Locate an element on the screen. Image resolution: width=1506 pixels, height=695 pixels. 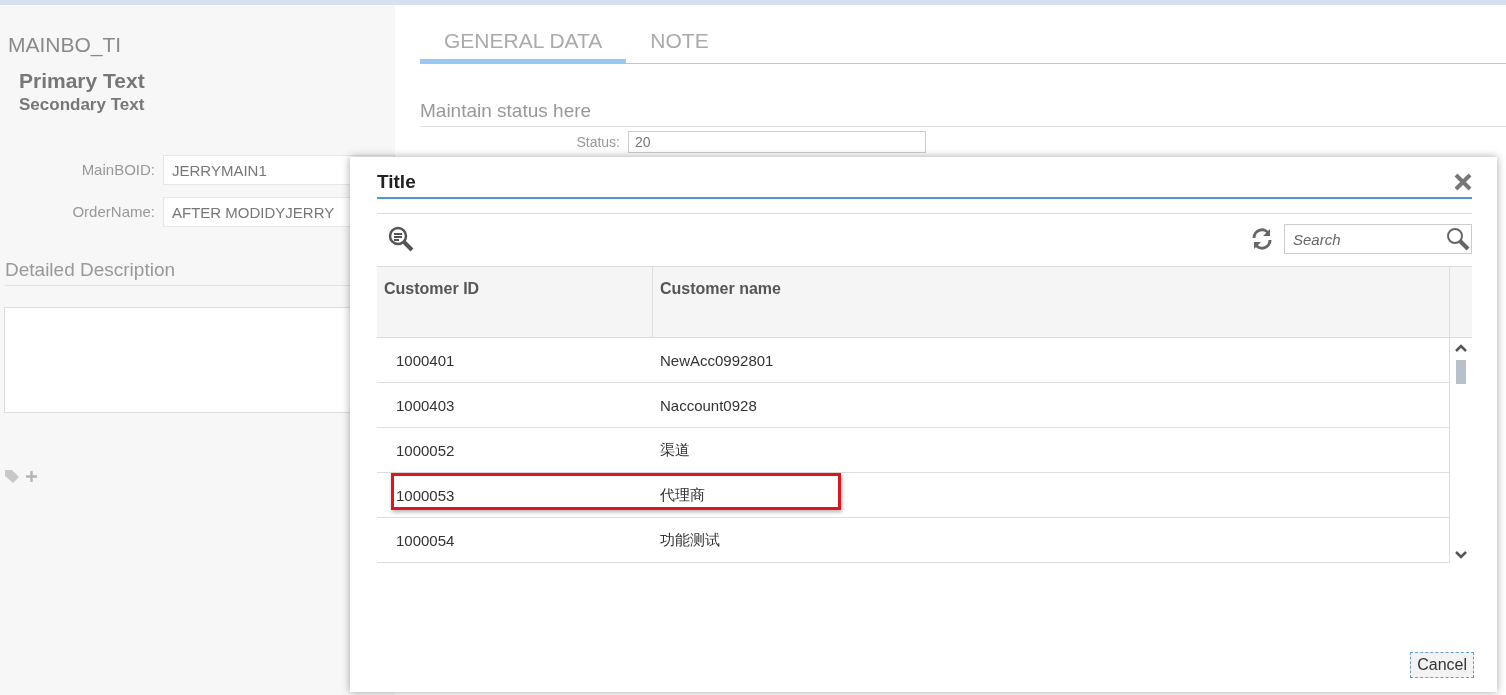
section-title: Maintain status here is located at coordinates (963, 113).